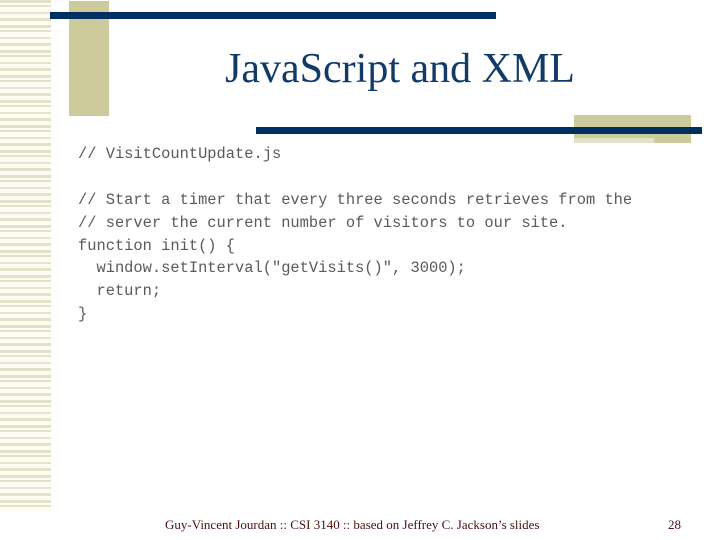 The width and height of the screenshot is (720, 540). What do you see at coordinates (180, 154) in the screenshot?
I see `code-line: // VisitCountUpdate.js` at bounding box center [180, 154].